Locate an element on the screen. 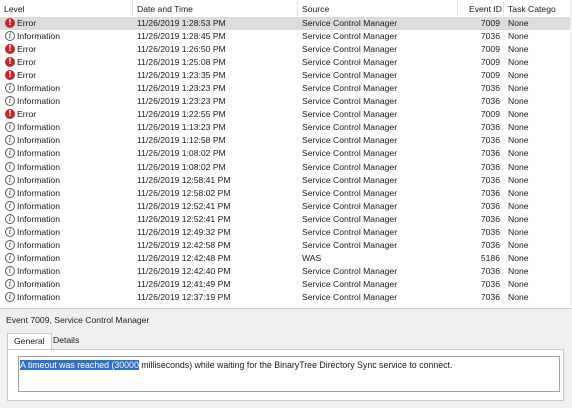  column-event-id: Event ID is located at coordinates (485, 9).